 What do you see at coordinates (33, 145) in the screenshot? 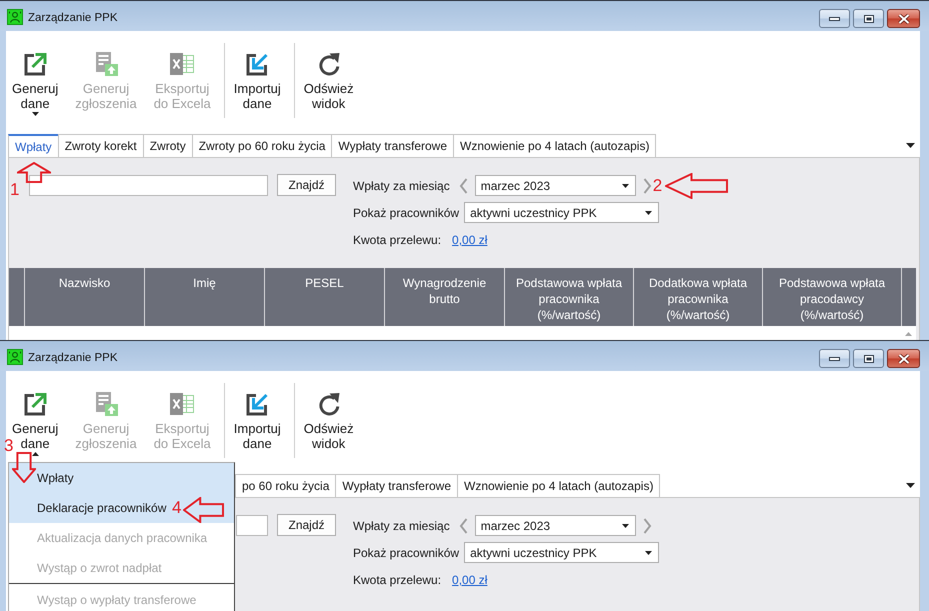
I see `tab: Wpłaty` at bounding box center [33, 145].